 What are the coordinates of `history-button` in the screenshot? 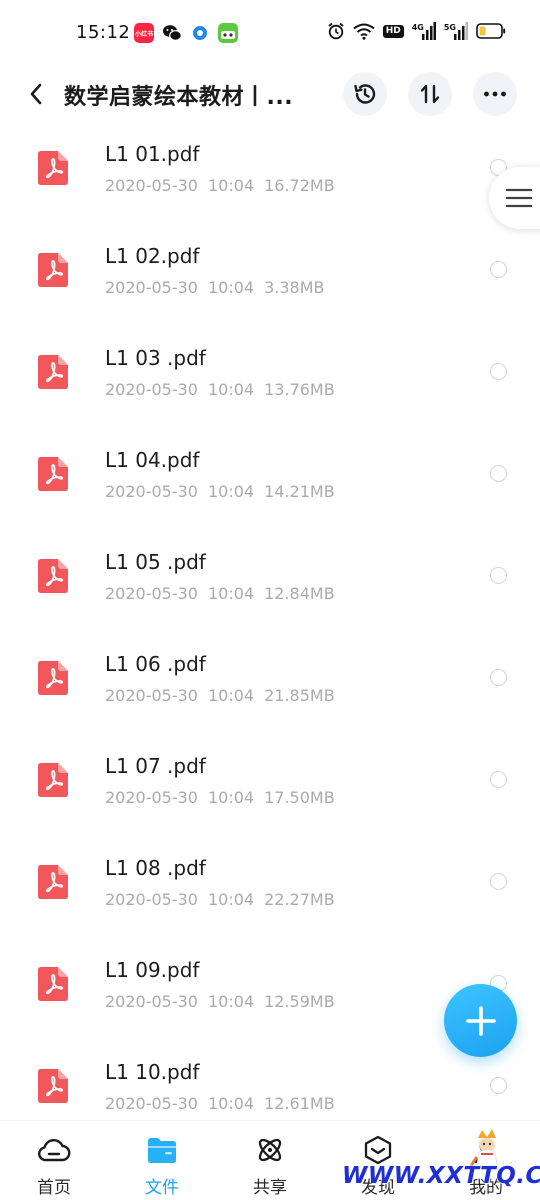 It's located at (365, 94).